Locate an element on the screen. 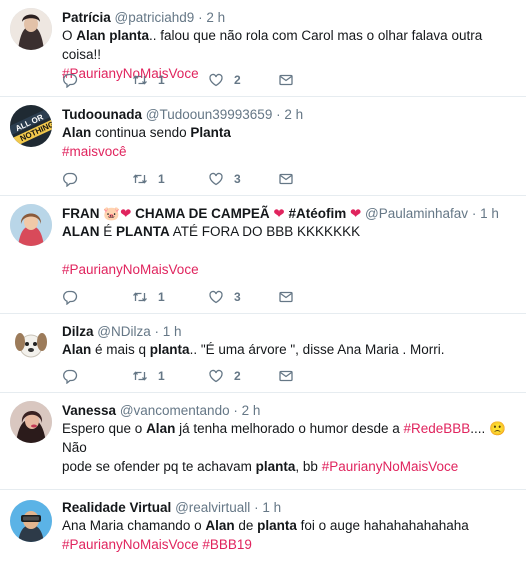 Image resolution: width=526 pixels, height=564 pixels. tweet-header: Patrícia @patriciahd9 · 2 h is located at coordinates (290, 17).